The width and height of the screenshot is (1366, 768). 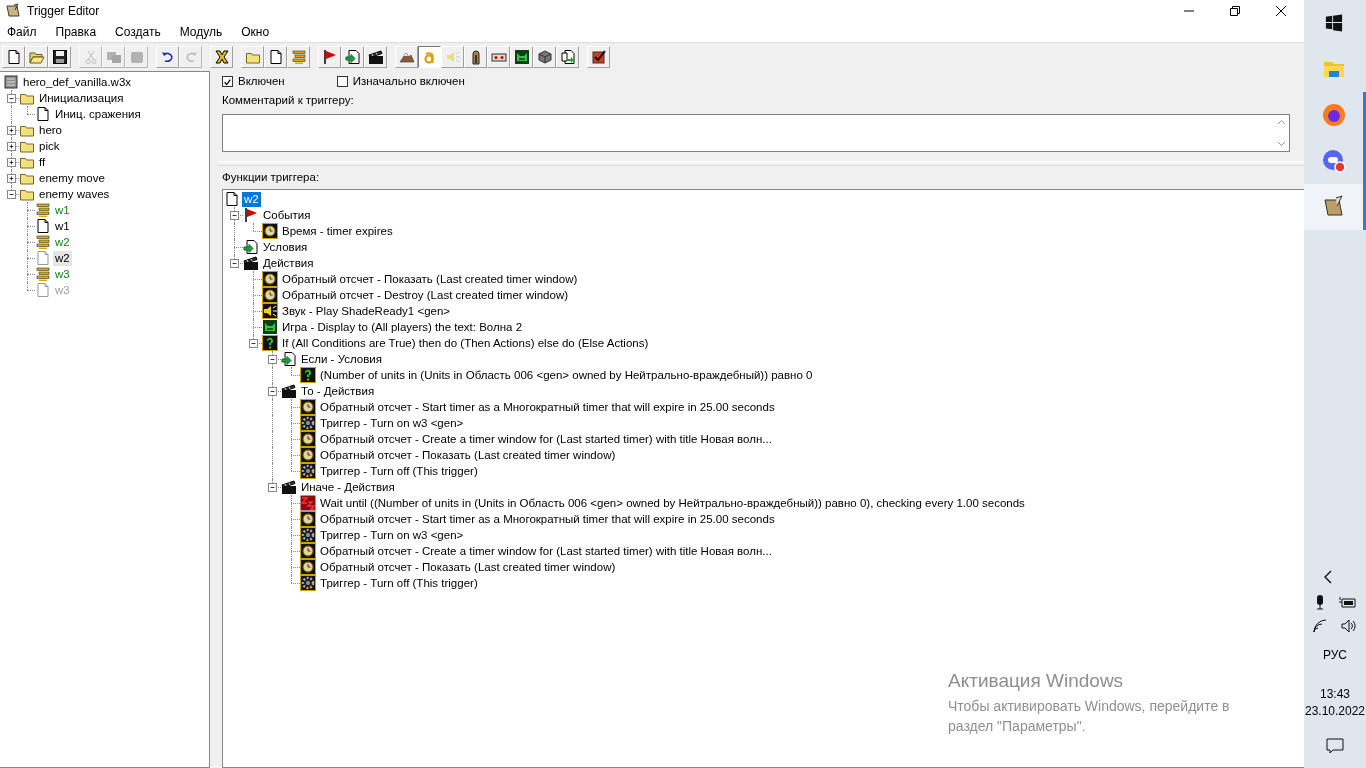 I want to click on scroll-up-icon, so click(x=1281, y=122).